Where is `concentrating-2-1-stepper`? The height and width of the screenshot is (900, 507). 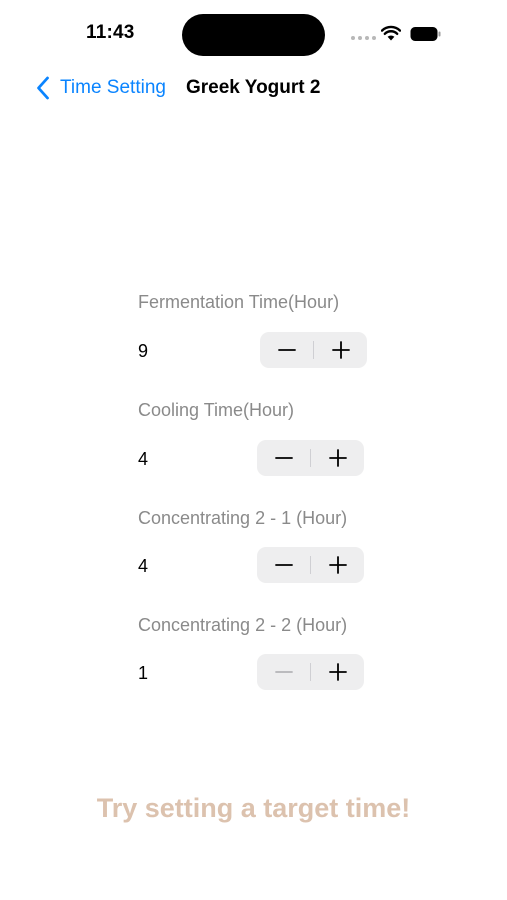
concentrating-2-1-stepper is located at coordinates (310, 565).